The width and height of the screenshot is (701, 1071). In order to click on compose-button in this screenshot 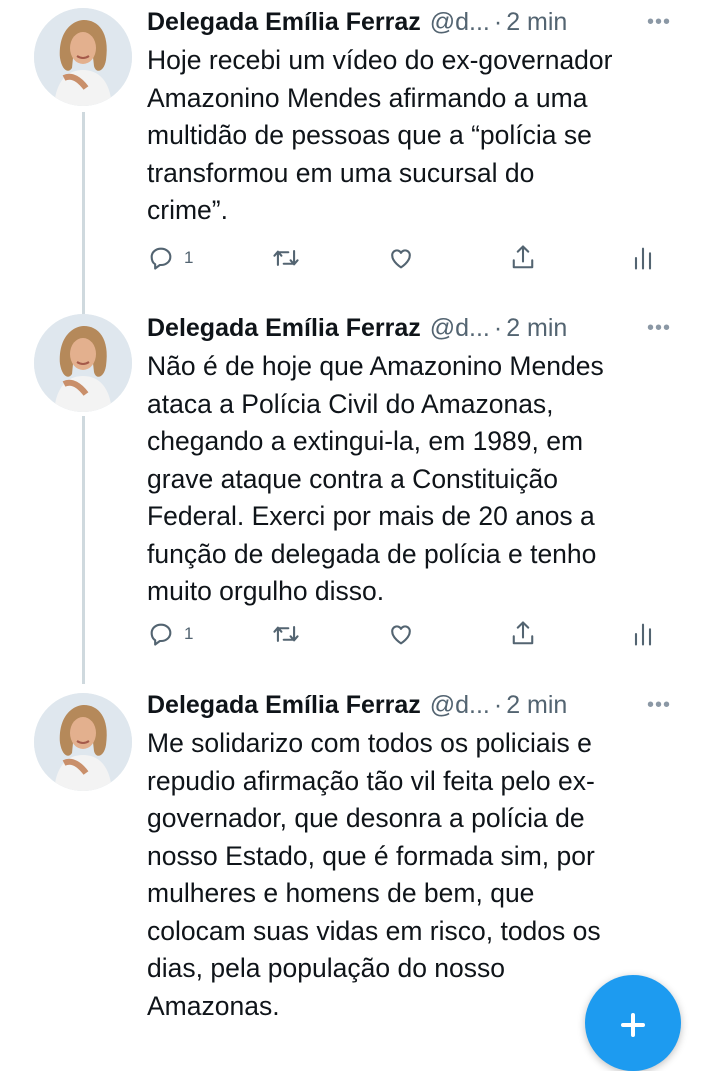, I will do `click(633, 1023)`.